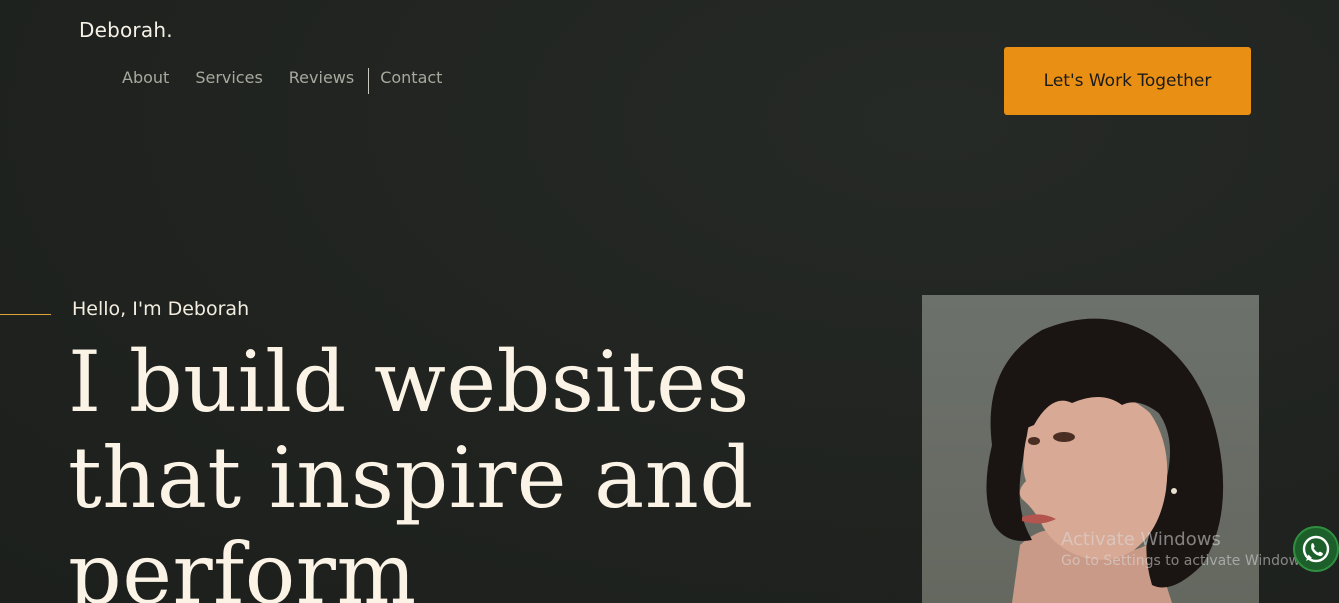 This screenshot has width=1339, height=603. I want to click on nav-about: About, so click(145, 77).